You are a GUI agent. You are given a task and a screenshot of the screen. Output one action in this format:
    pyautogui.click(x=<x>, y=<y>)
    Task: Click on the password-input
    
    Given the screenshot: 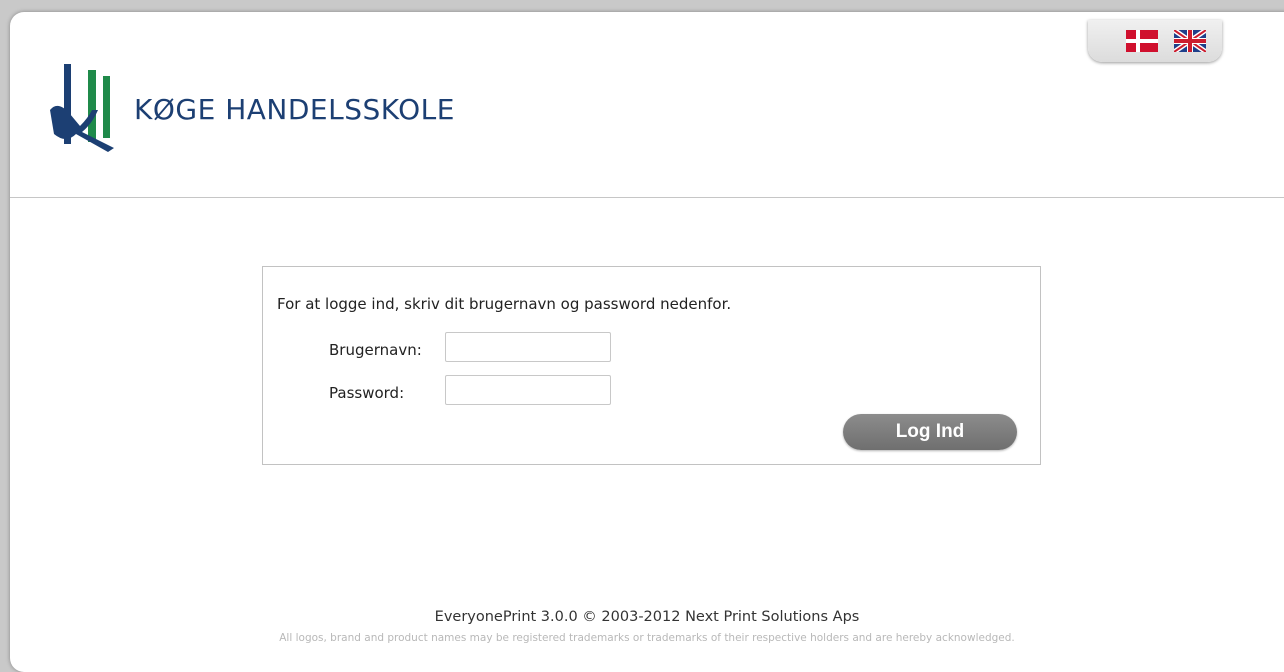 What is the action you would take?
    pyautogui.click(x=528, y=390)
    